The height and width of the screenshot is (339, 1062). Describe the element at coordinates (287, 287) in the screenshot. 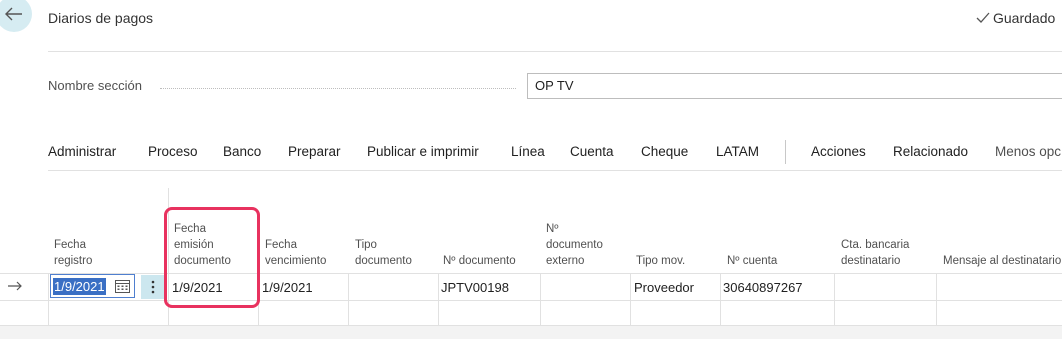

I see `cell-fecha-vencimiento: 1/9/2021` at that location.